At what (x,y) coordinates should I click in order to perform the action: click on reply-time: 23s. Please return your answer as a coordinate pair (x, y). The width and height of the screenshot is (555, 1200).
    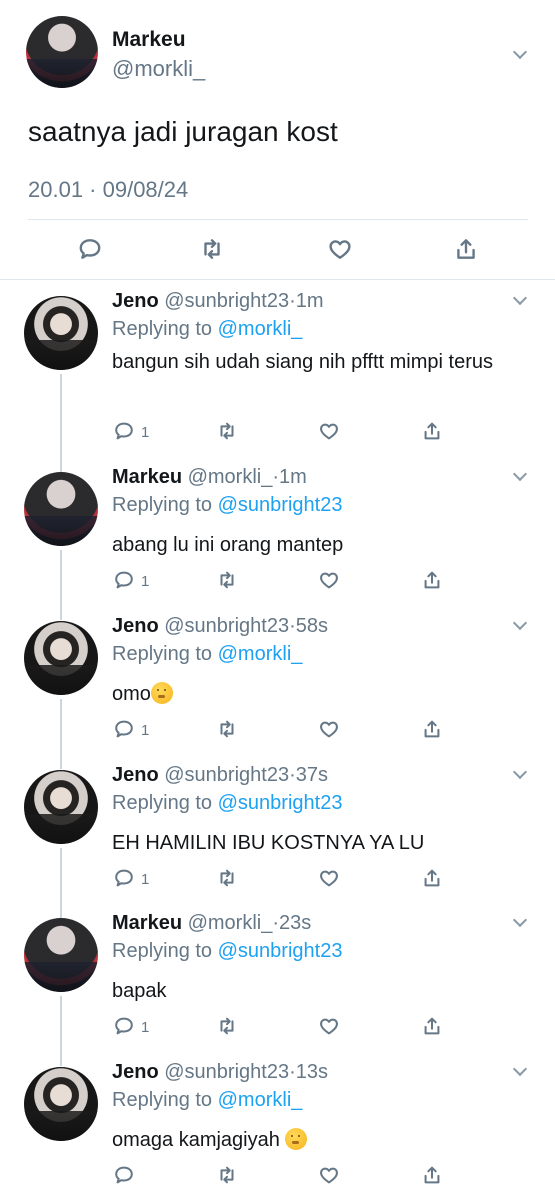
    Looking at the image, I should click on (295, 923).